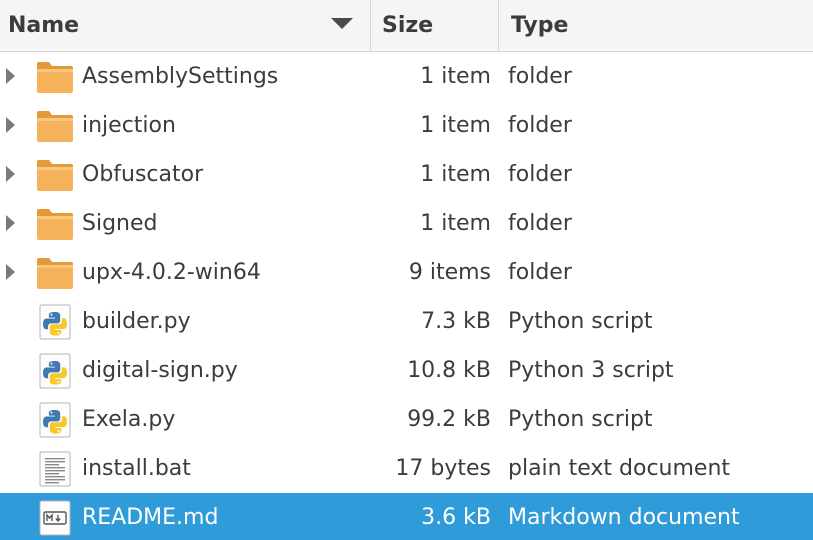 This screenshot has width=813, height=540. I want to click on file-size: 10.8 kB, so click(449, 370).